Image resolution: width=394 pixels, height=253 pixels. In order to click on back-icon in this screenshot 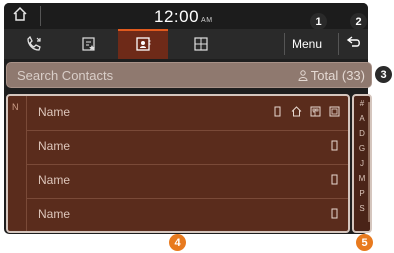, I will do `click(353, 41)`.